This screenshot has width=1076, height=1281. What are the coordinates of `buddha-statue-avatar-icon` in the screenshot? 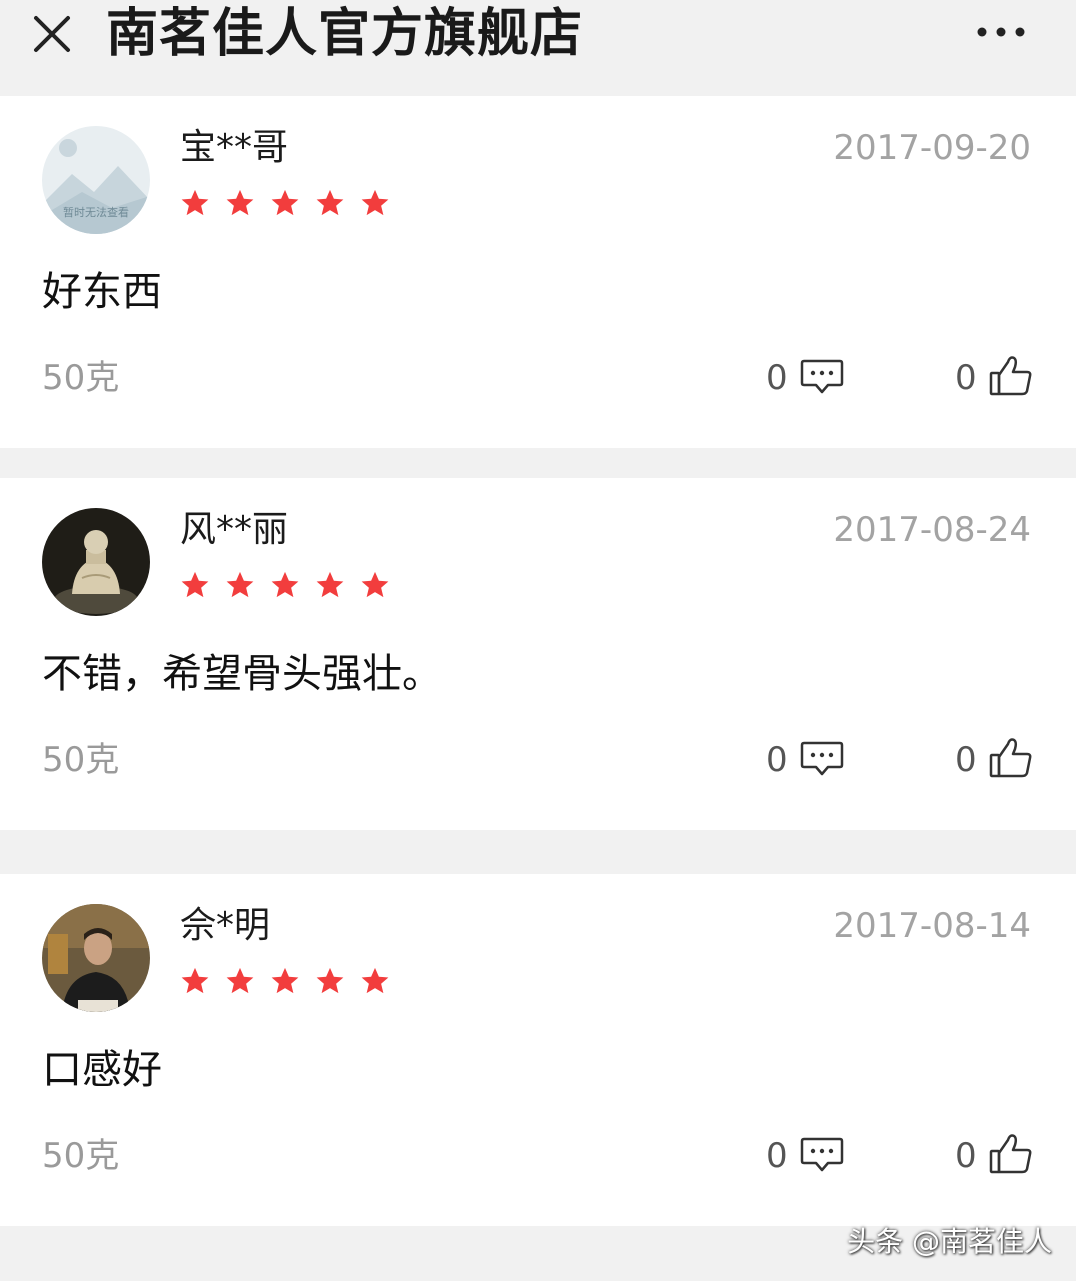 It's located at (96, 562).